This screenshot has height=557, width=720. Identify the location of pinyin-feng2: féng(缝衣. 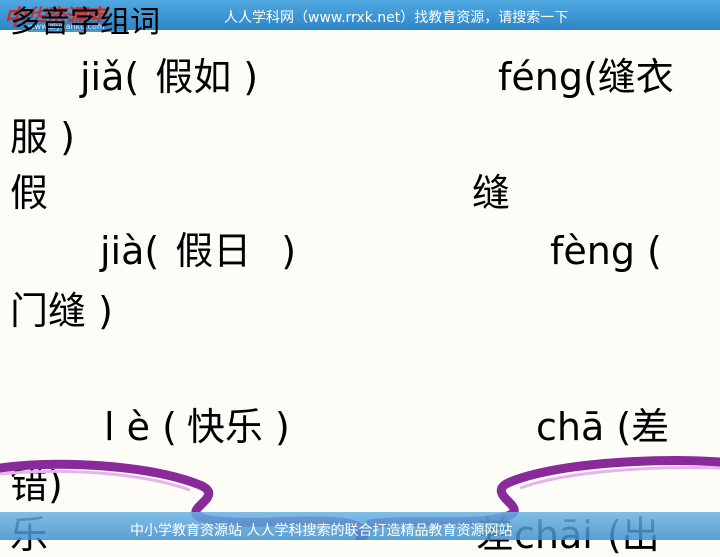
(586, 77).